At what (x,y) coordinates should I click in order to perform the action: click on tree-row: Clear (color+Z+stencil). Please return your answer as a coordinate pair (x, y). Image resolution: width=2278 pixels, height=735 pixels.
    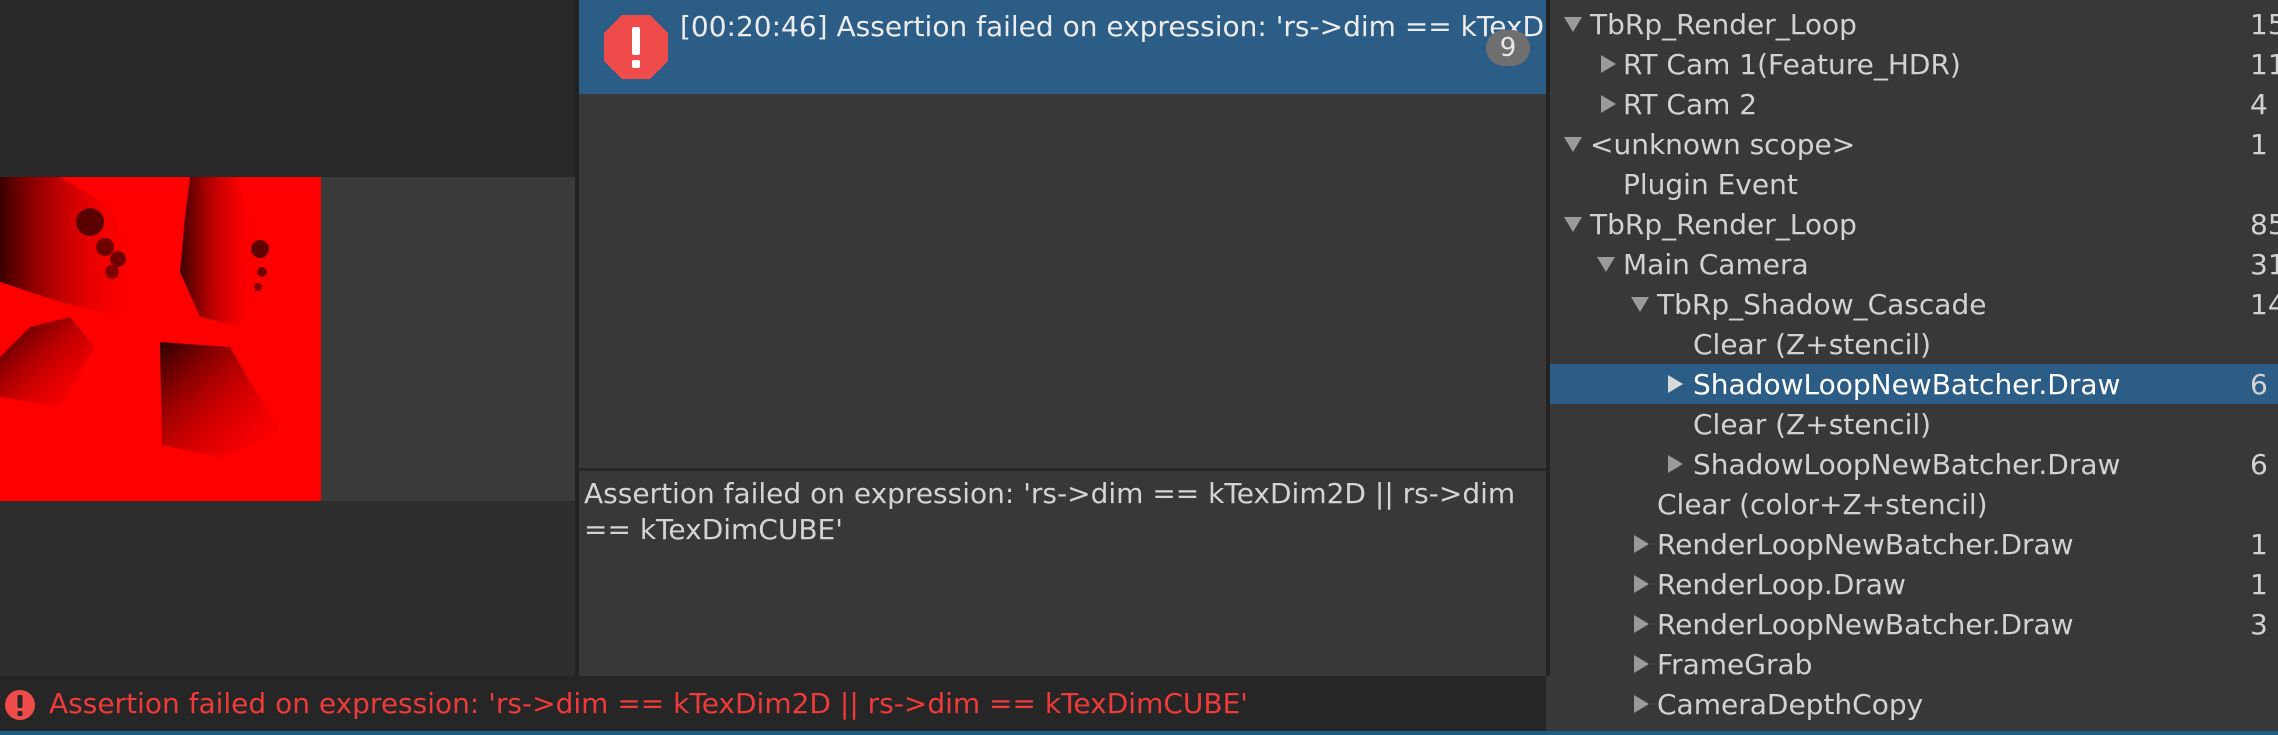
    Looking at the image, I should click on (1914, 504).